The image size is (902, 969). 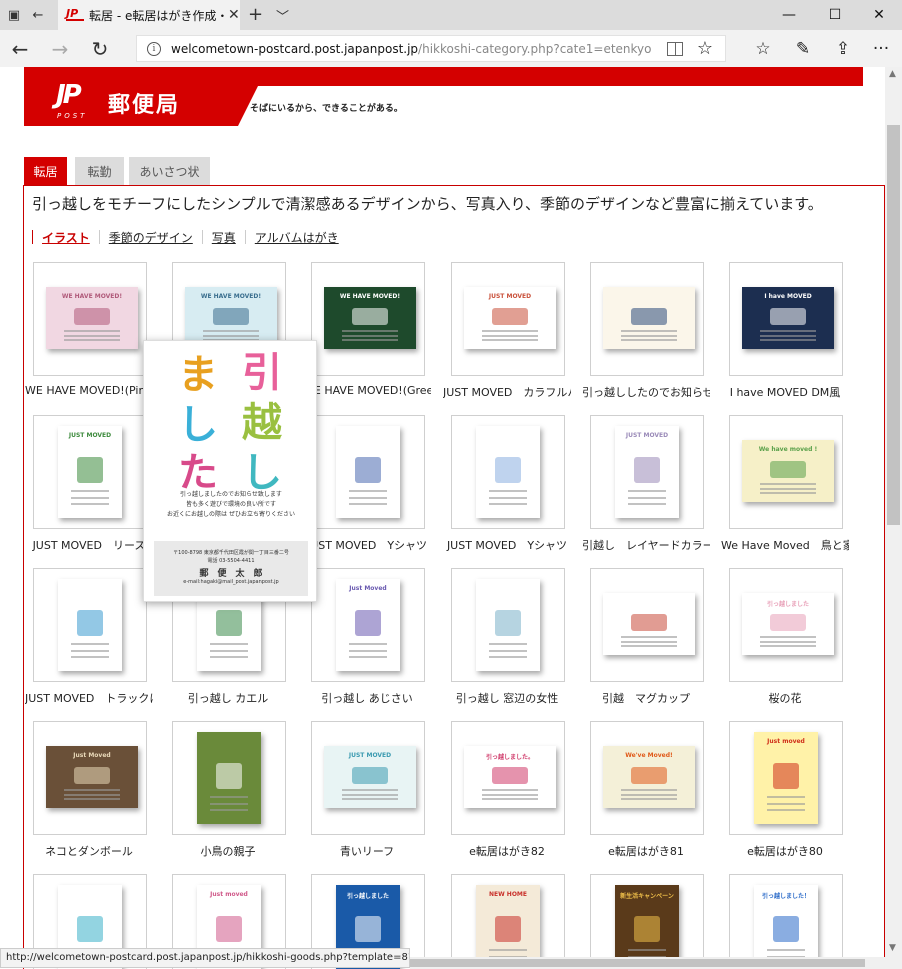 I want to click on template-label: JUST MOVED トラックに乗って, so click(x=89, y=698).